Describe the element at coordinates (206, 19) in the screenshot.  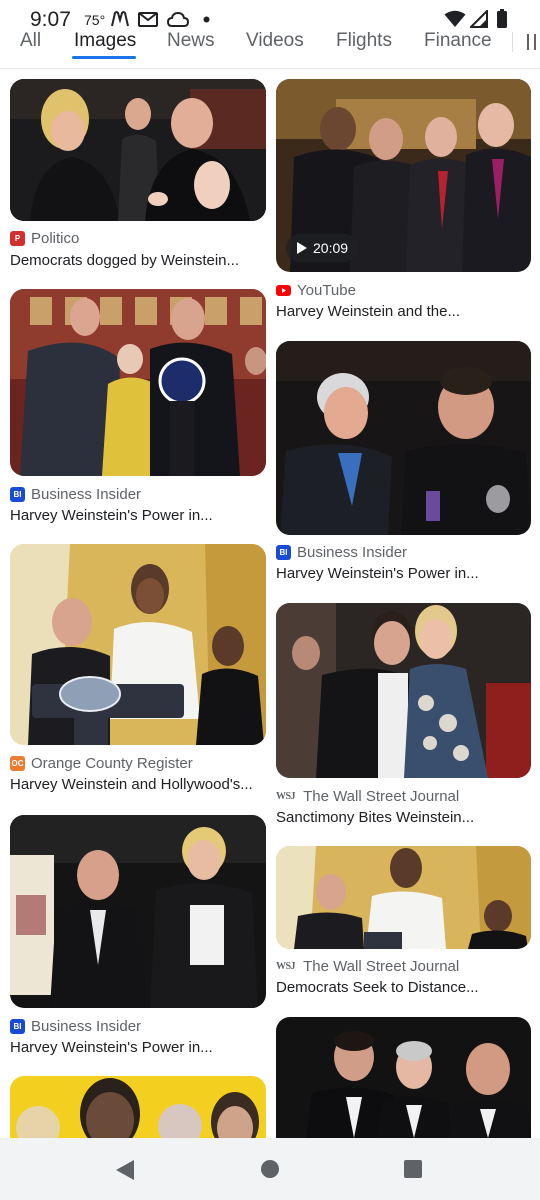
I see `dot-icon` at that location.